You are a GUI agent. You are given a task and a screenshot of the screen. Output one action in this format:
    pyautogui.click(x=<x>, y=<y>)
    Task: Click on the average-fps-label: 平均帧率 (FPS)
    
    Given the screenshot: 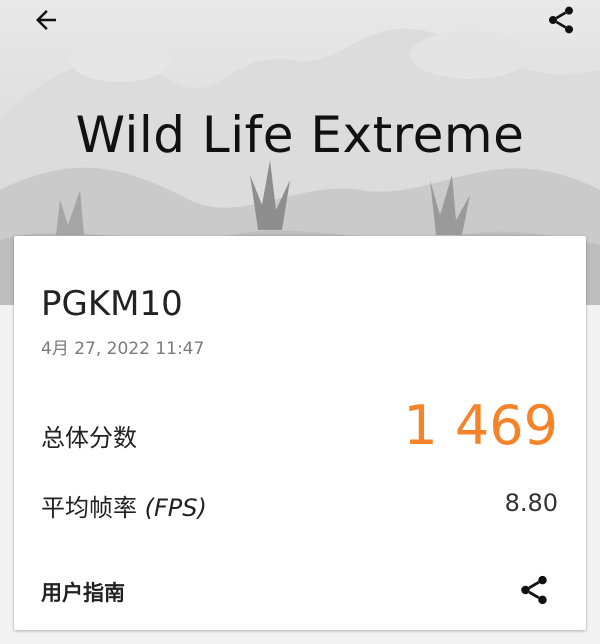 What is the action you would take?
    pyautogui.click(x=124, y=505)
    